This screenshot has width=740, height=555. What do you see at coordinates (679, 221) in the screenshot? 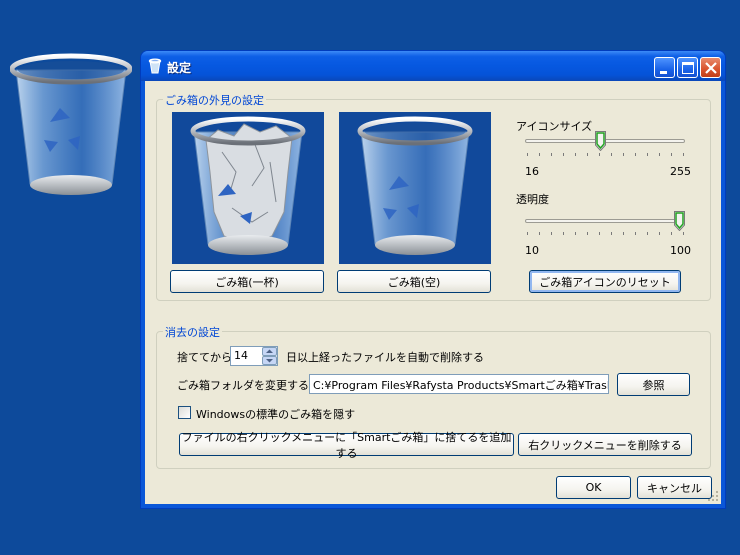
I see `opacity-slider-thumb` at bounding box center [679, 221].